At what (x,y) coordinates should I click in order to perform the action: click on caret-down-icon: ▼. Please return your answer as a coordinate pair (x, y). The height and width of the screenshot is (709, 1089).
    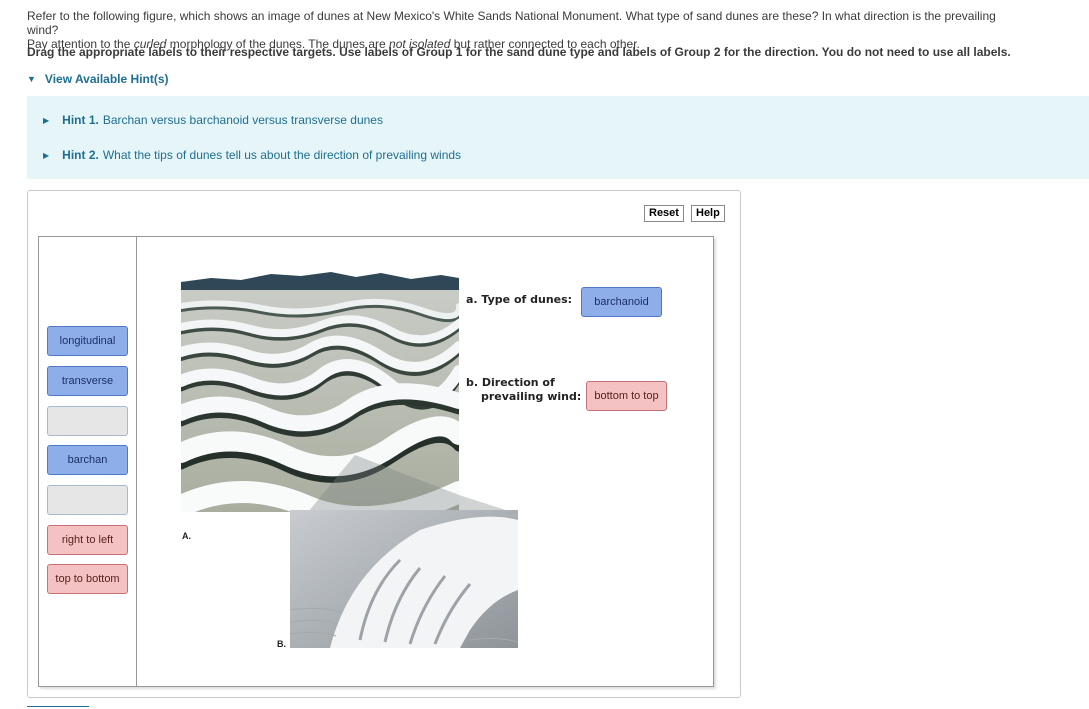
    Looking at the image, I should click on (31, 79).